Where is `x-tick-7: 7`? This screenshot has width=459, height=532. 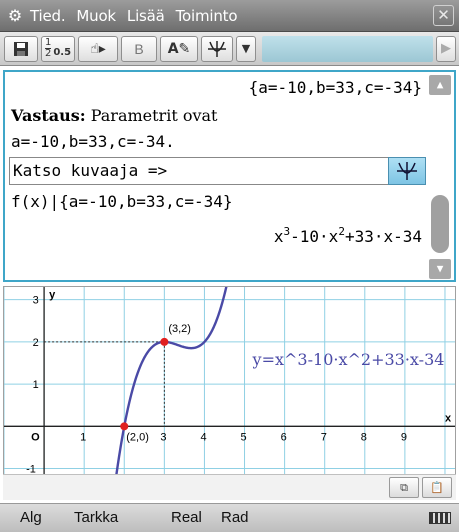
x-tick-7: 7 is located at coordinates (324, 437).